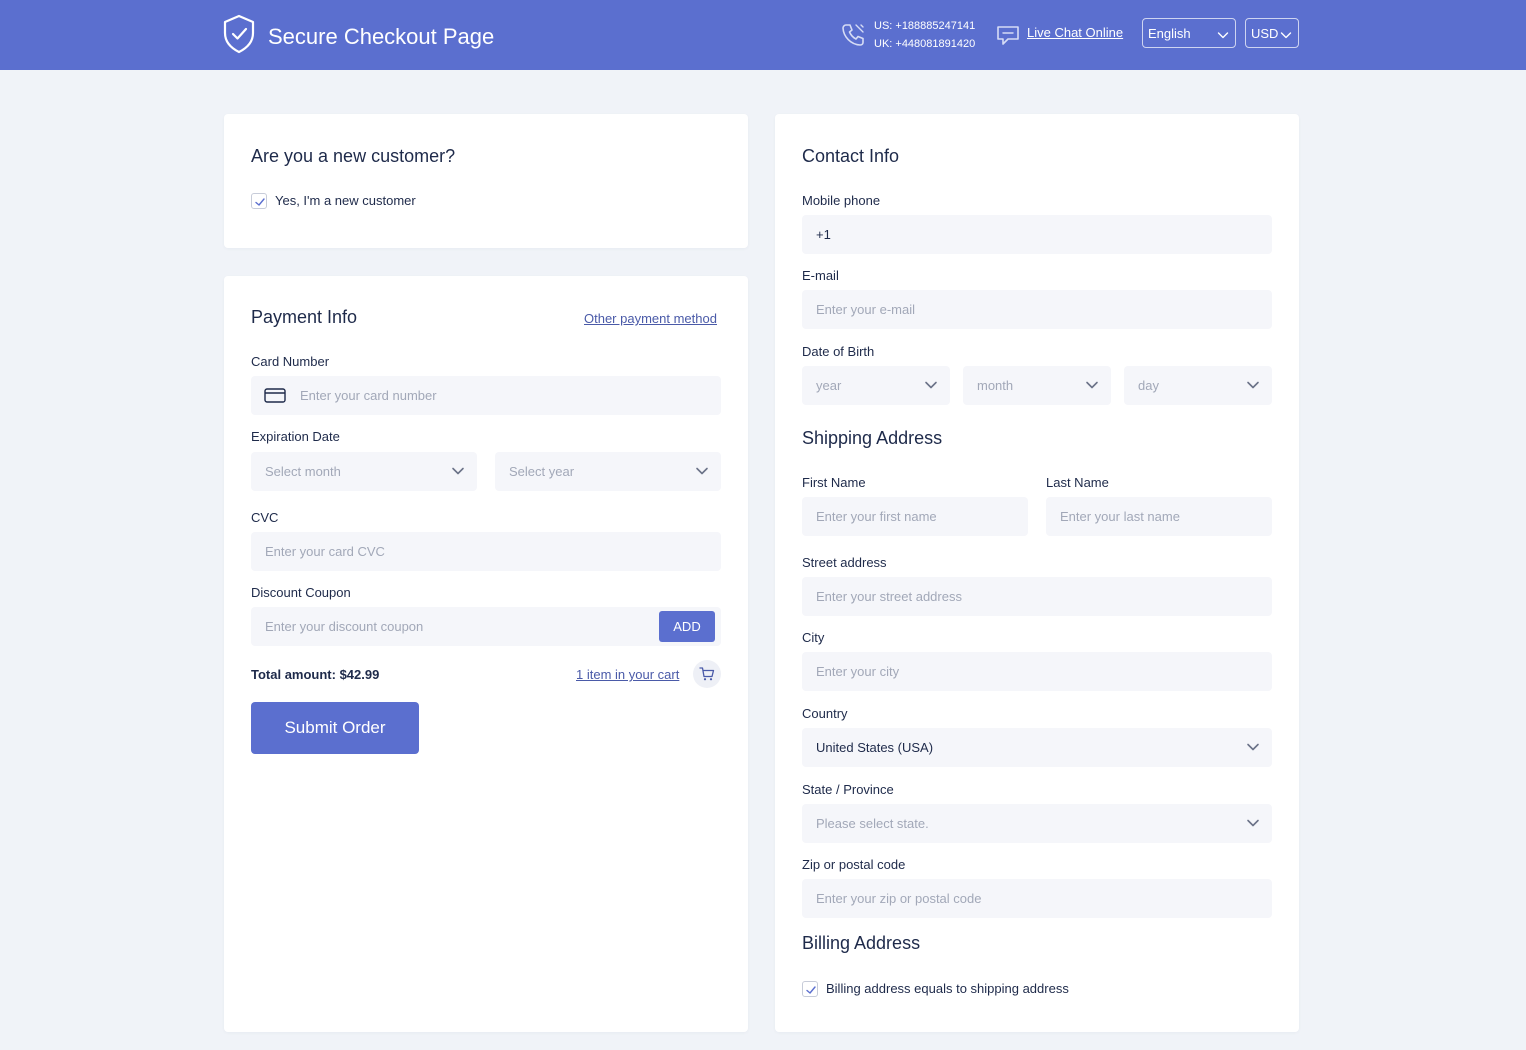  Describe the element at coordinates (290, 361) in the screenshot. I see `card-number-label: Card Number` at that location.